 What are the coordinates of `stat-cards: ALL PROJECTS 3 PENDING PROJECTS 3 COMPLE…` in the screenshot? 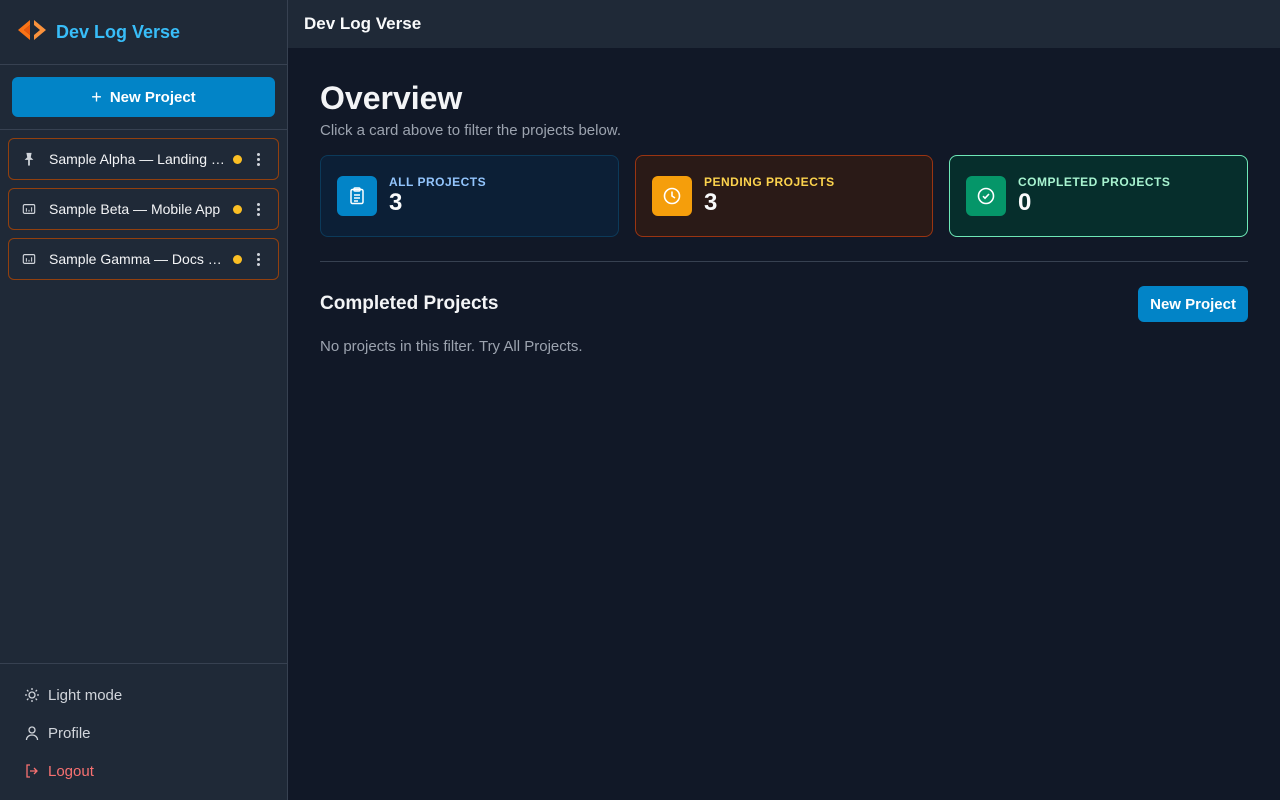 It's located at (784, 196).